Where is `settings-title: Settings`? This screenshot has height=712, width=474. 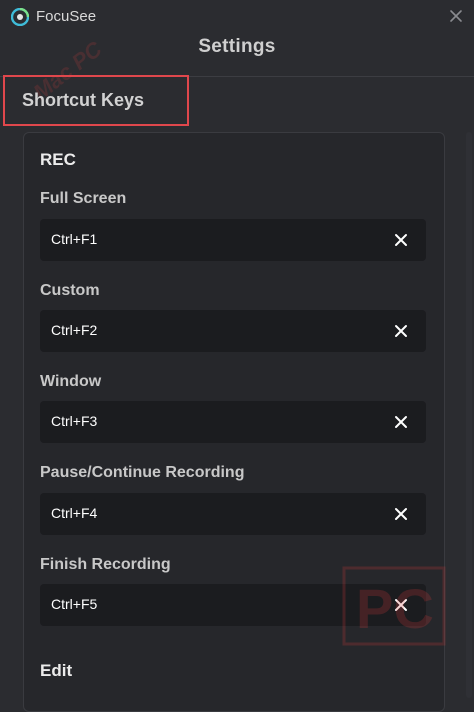
settings-title: Settings is located at coordinates (237, 46).